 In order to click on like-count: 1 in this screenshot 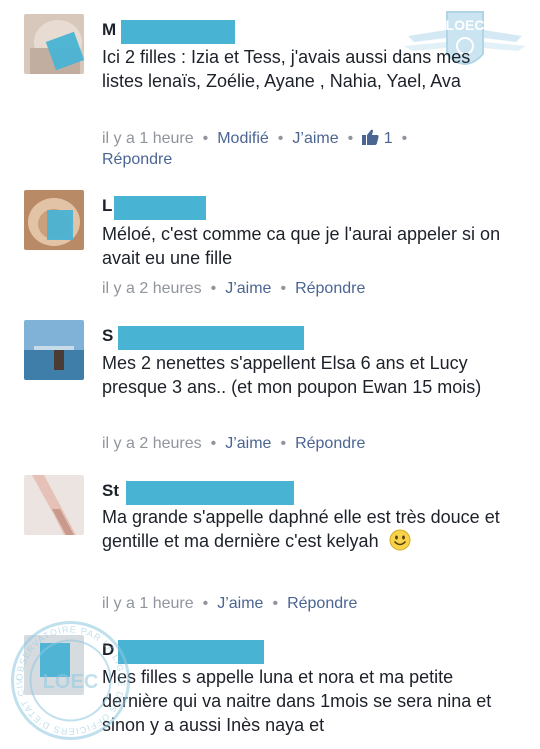, I will do `click(377, 138)`.